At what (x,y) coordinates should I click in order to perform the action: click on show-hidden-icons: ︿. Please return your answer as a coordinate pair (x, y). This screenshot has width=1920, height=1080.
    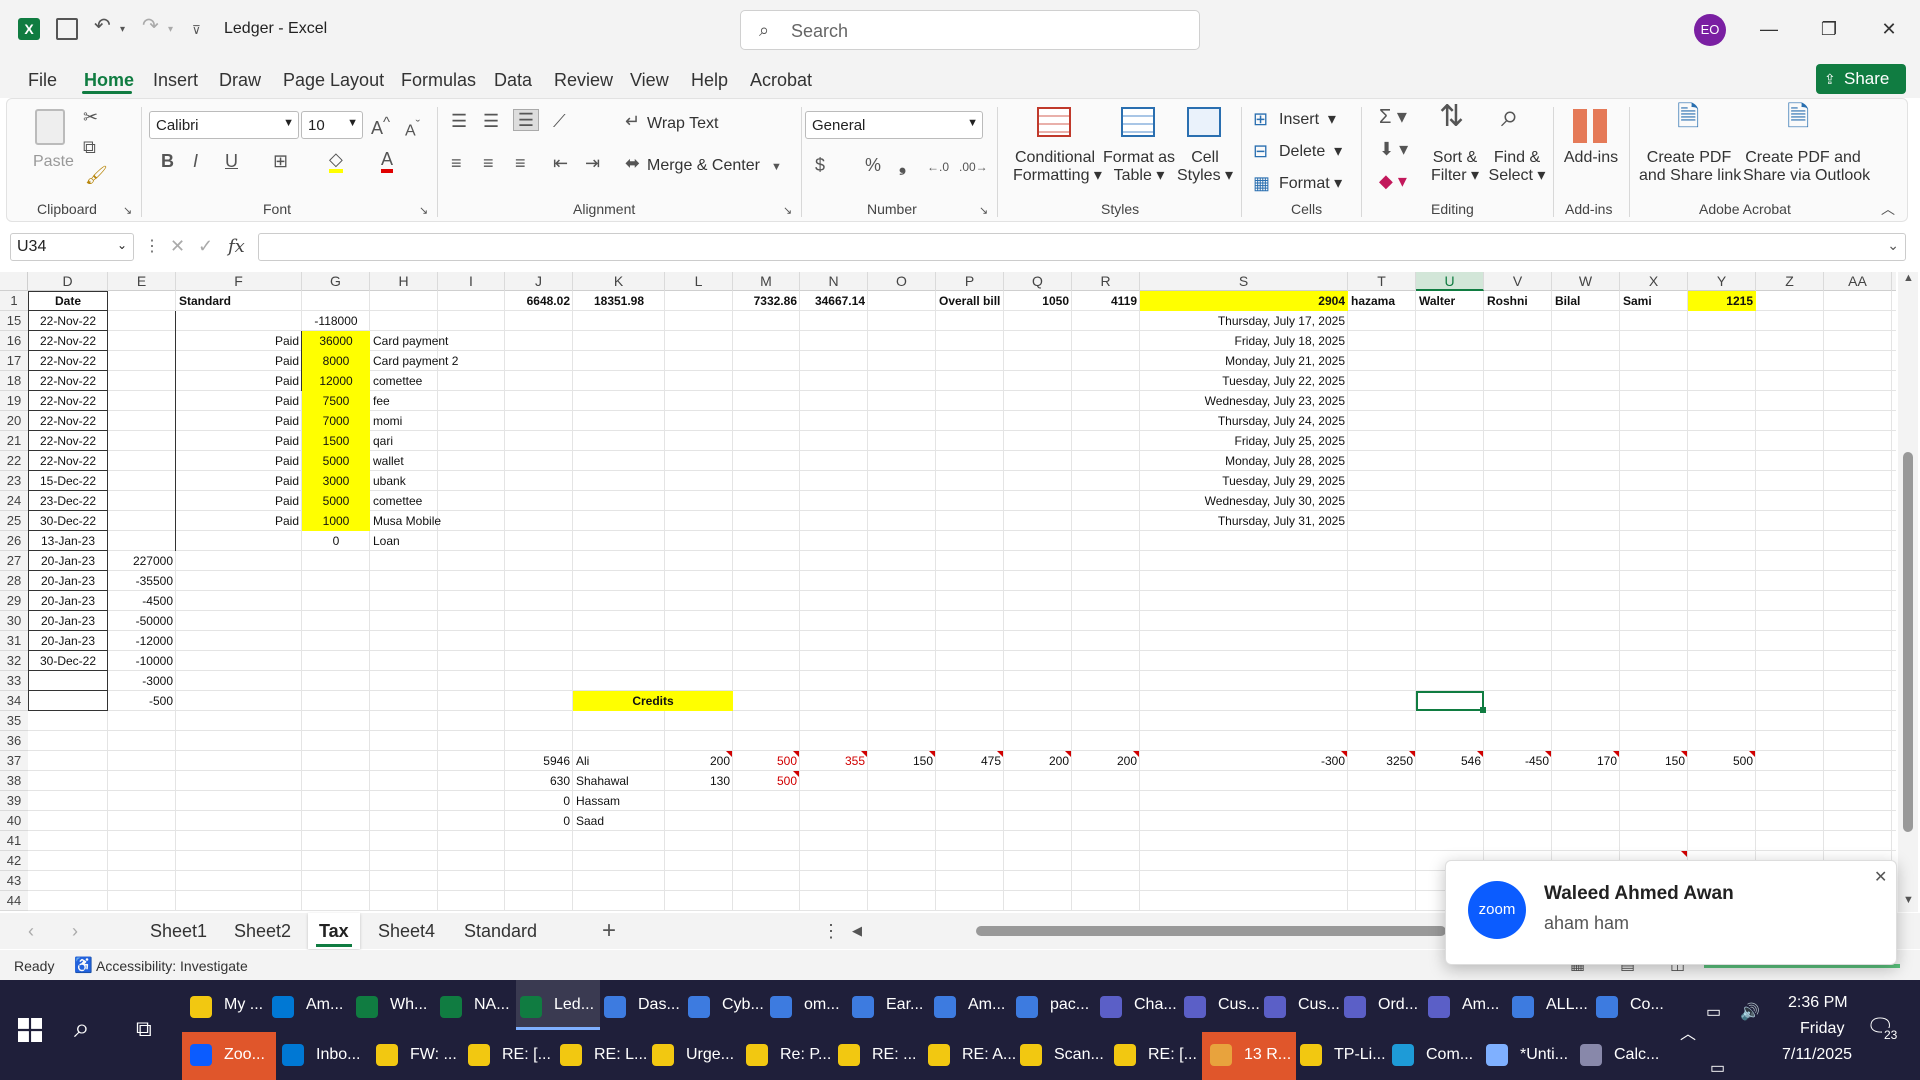
    Looking at the image, I should click on (1688, 1032).